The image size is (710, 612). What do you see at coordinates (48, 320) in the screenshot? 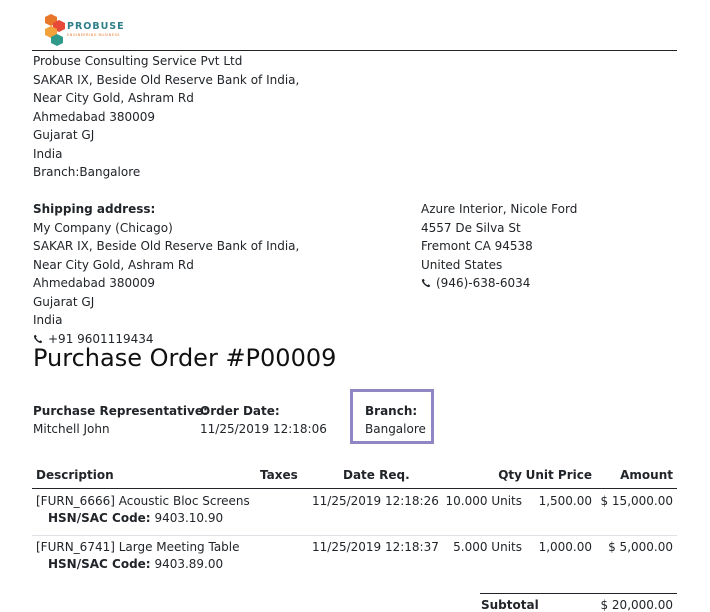
I see `shipping-country: India` at bounding box center [48, 320].